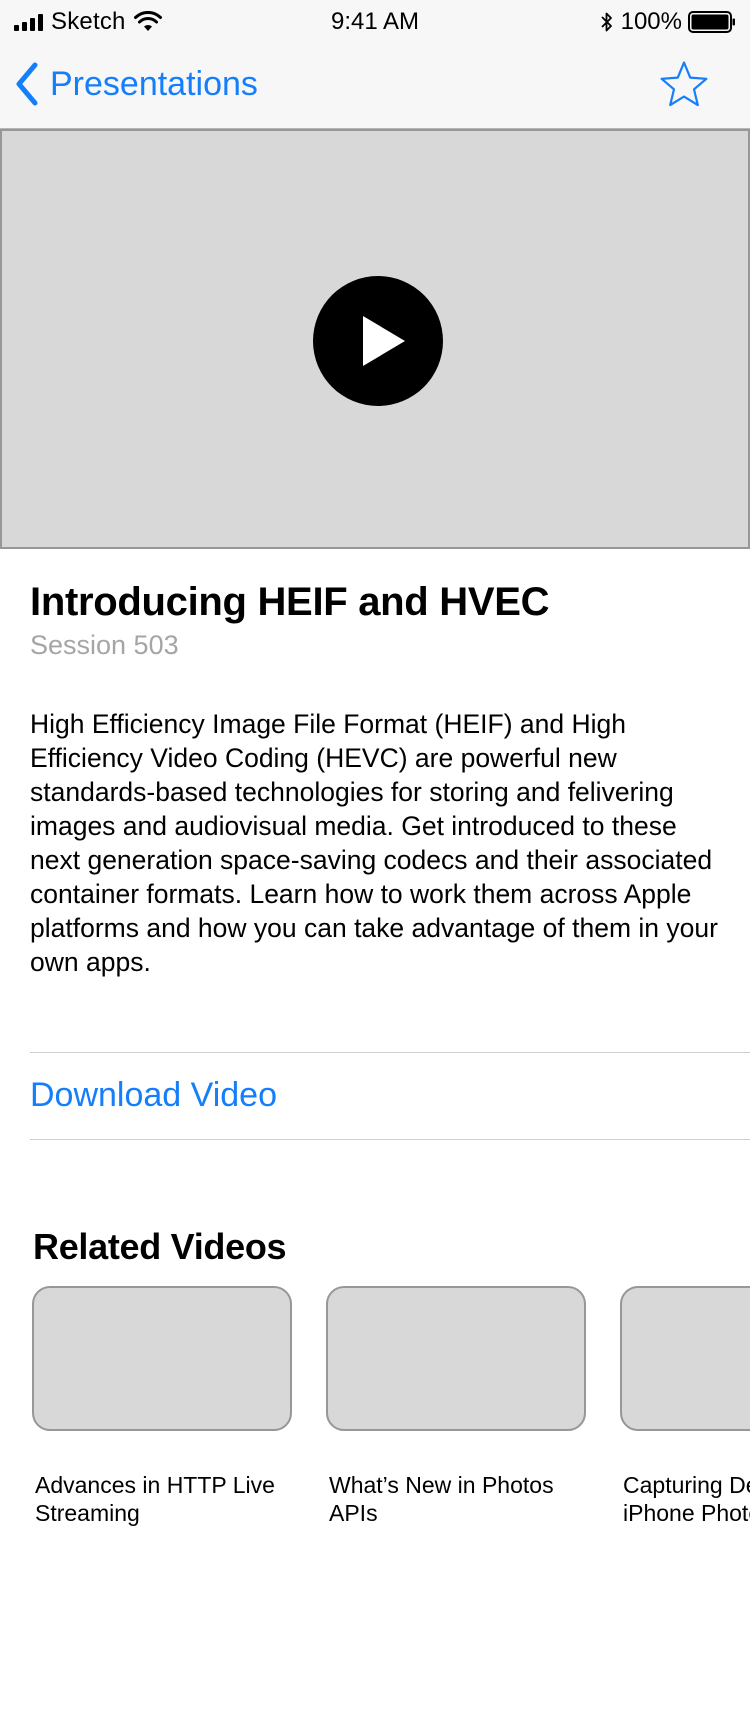 This screenshot has height=1714, width=750. I want to click on session-title: Introducing HEIF and HVEC, so click(290, 602).